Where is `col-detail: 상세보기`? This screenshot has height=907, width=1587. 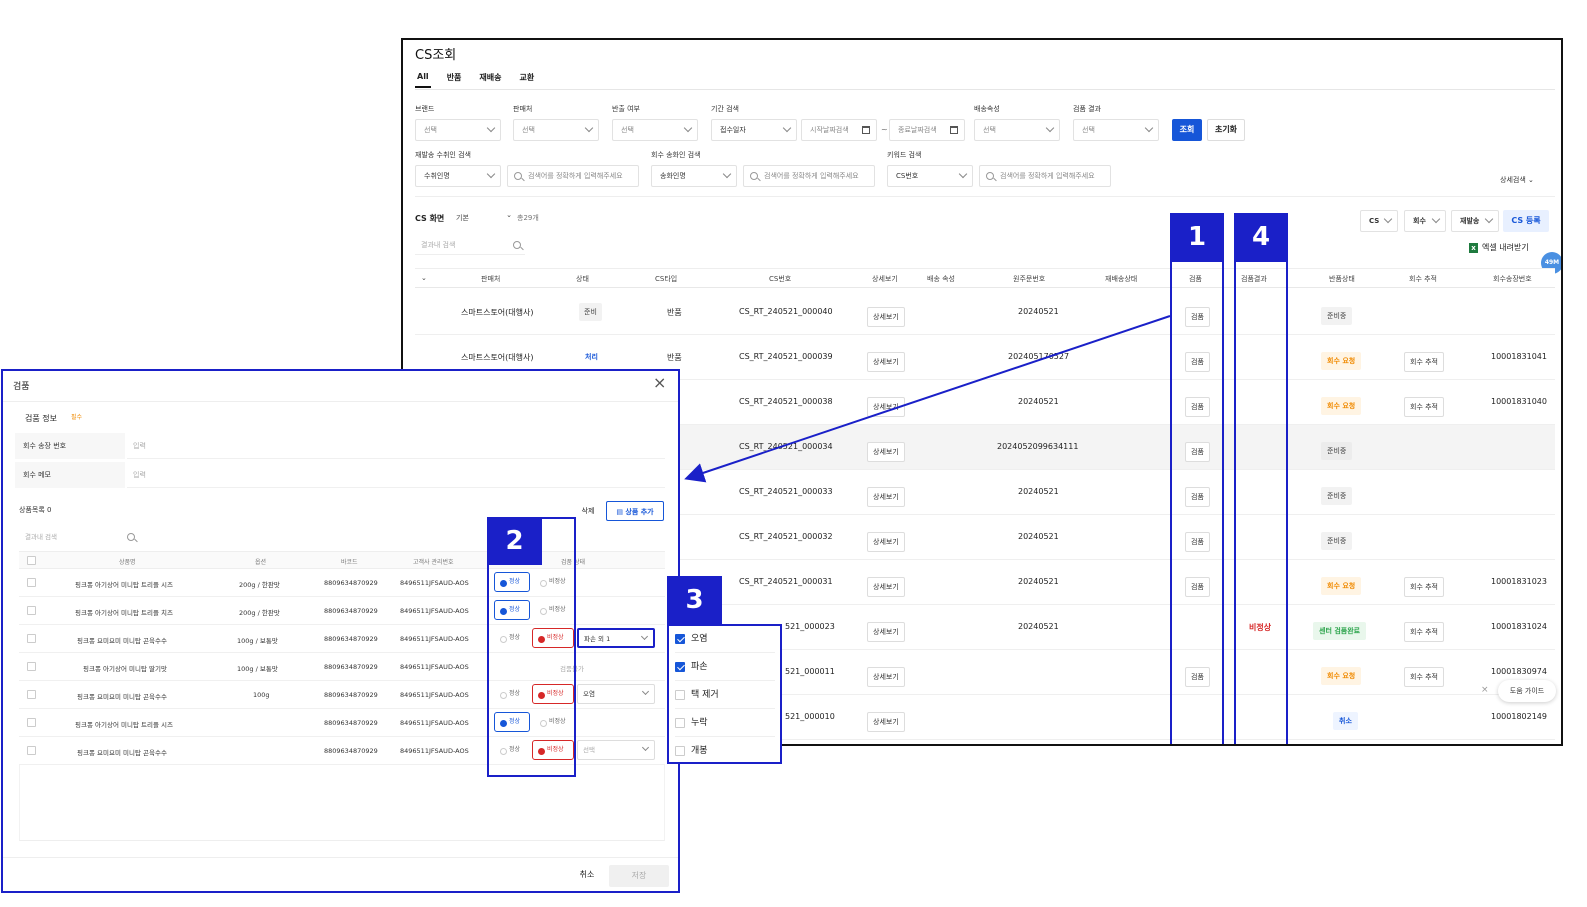
col-detail: 상세보기 is located at coordinates (885, 279).